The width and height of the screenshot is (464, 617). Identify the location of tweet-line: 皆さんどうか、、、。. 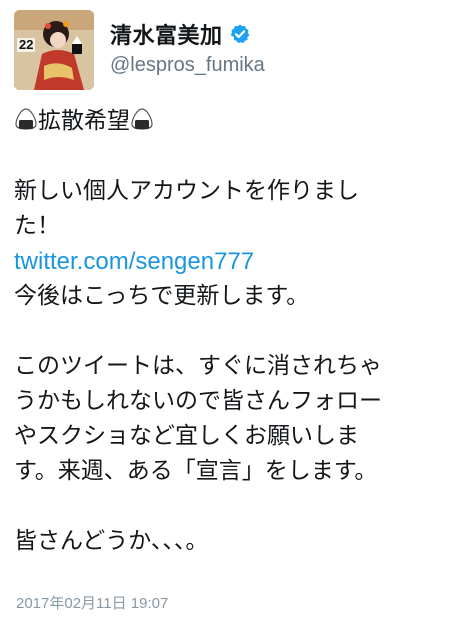
(111, 541).